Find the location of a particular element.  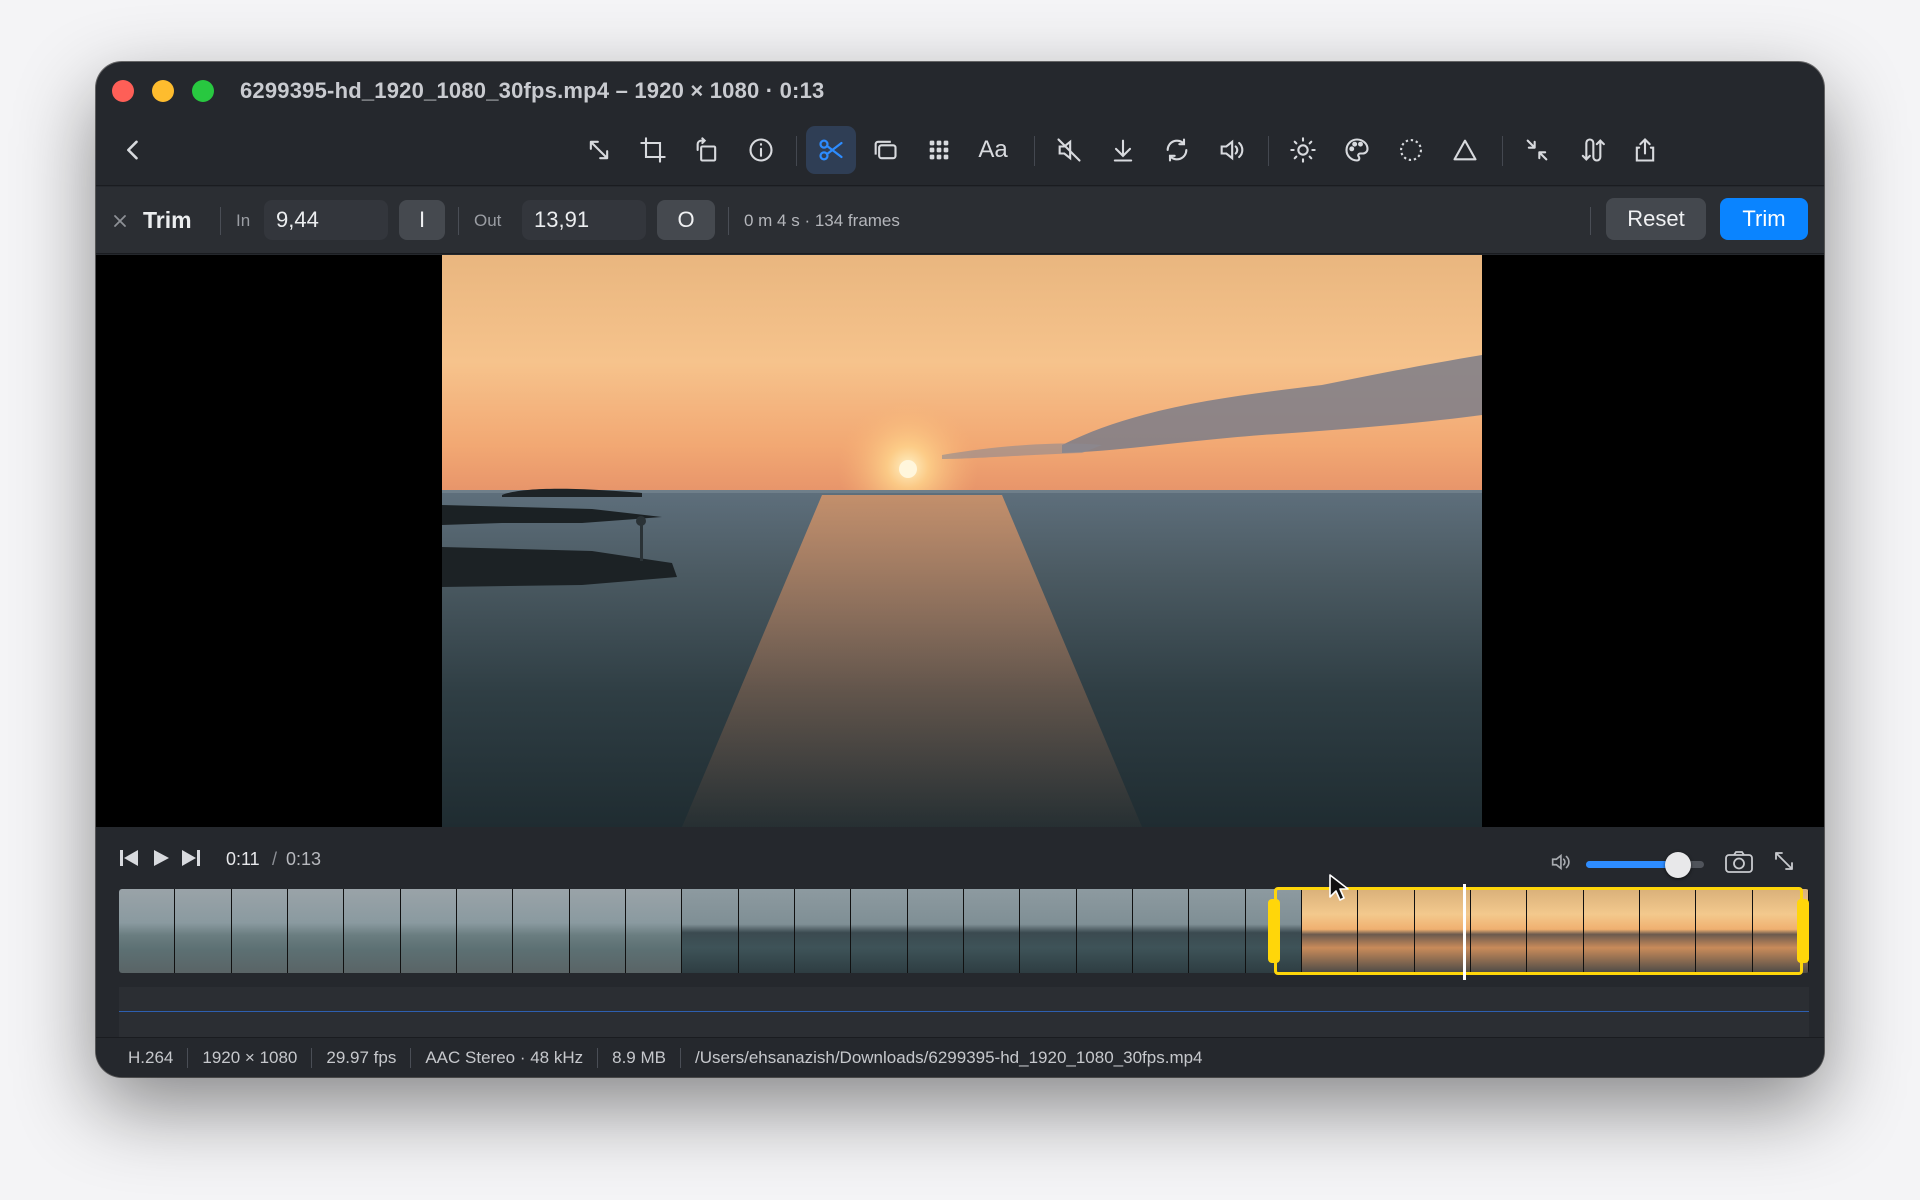

audio-waveform-lane is located at coordinates (964, 1012).